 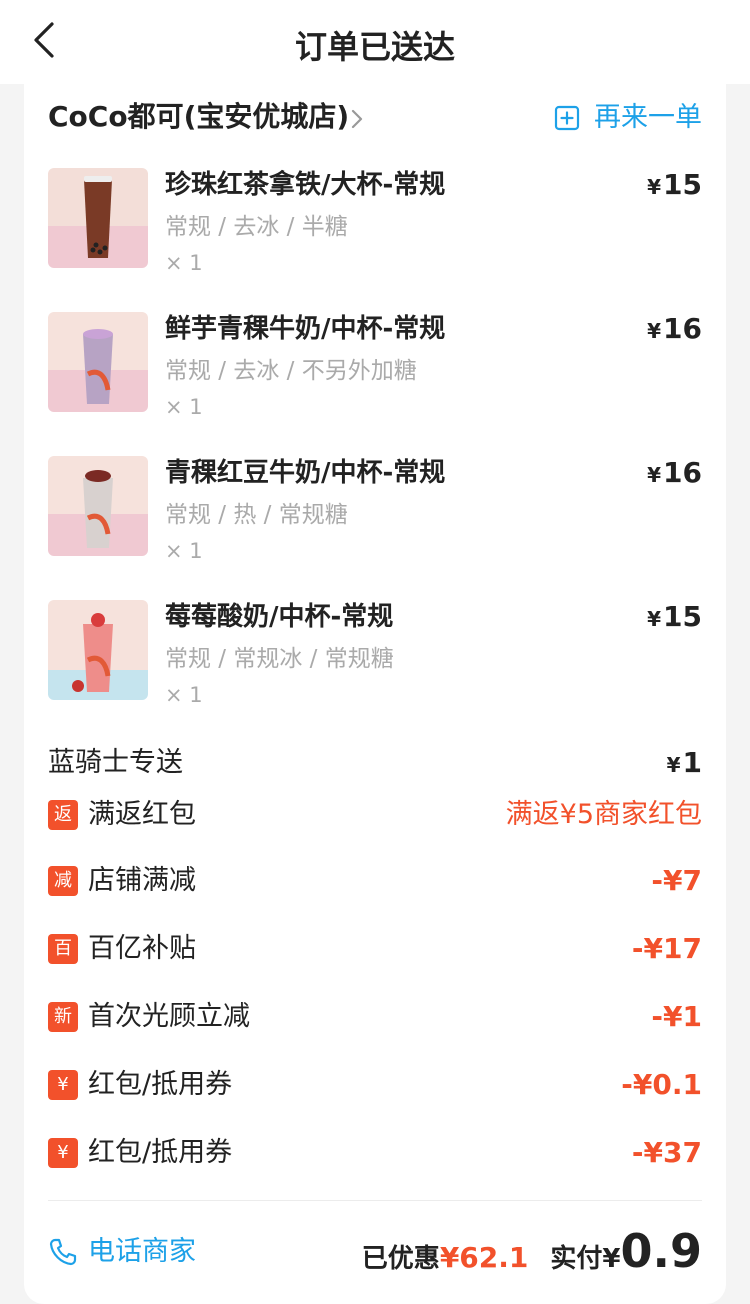 What do you see at coordinates (115, 762) in the screenshot?
I see `delivery-label: 蓝骑士专送` at bounding box center [115, 762].